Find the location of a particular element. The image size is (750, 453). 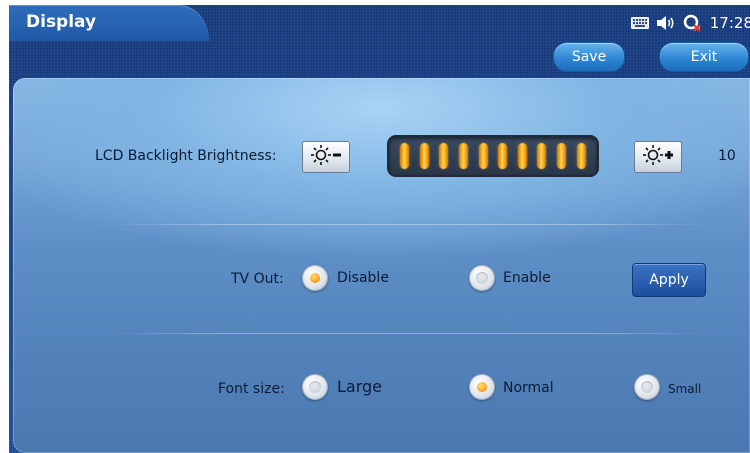

font-size-large-radio is located at coordinates (315, 387).